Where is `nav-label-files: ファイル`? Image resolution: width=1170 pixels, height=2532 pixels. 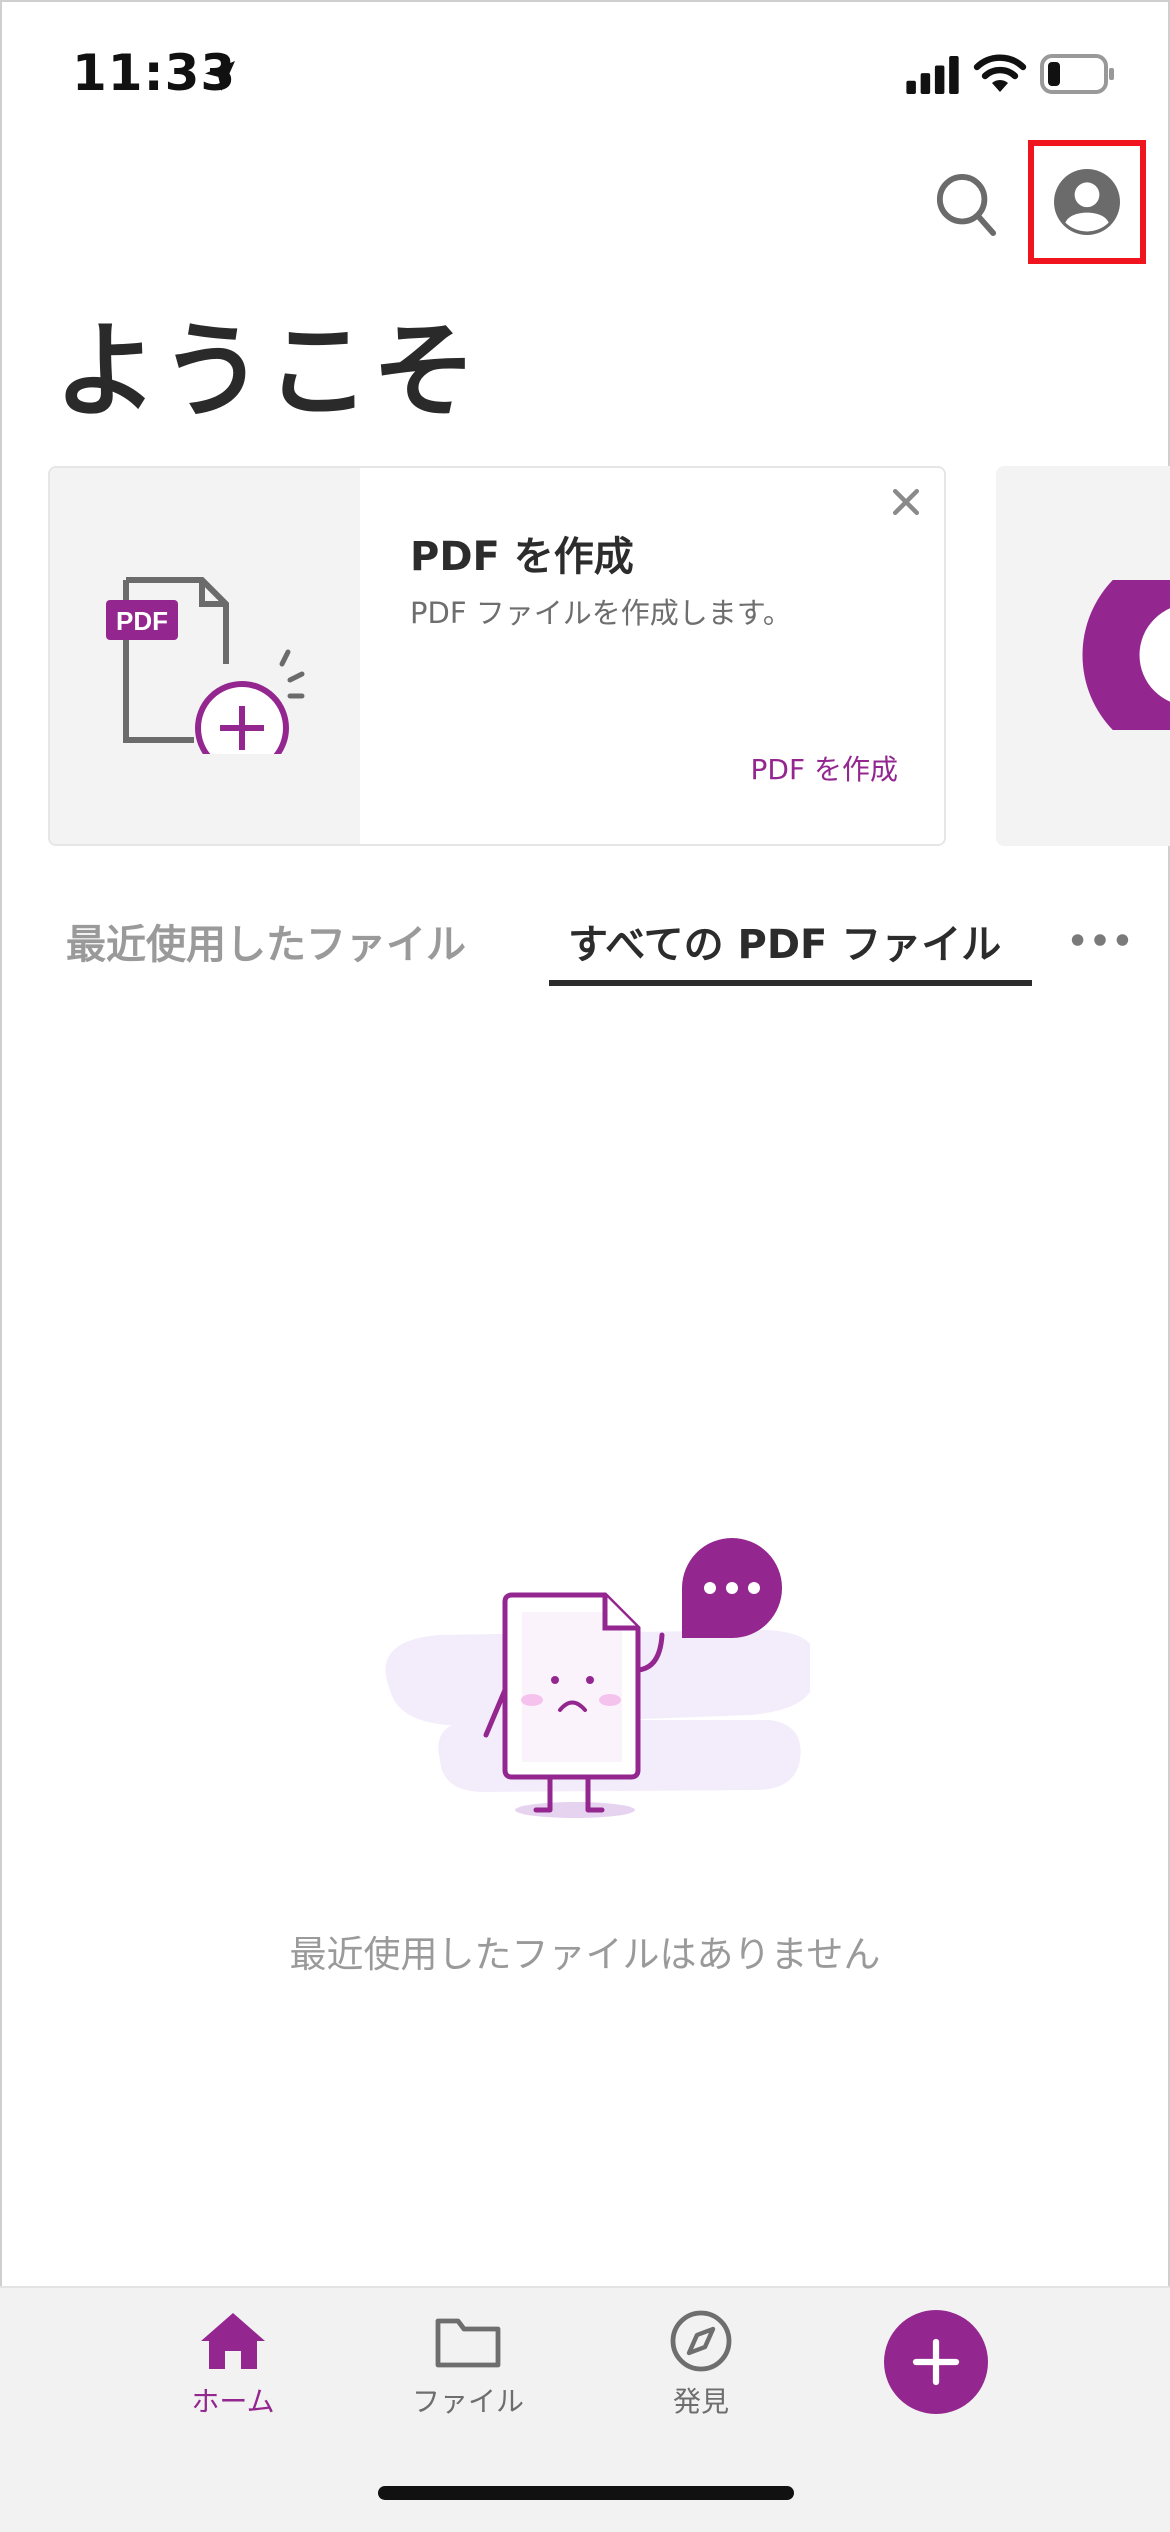
nav-label-files: ファイル is located at coordinates (467, 2401).